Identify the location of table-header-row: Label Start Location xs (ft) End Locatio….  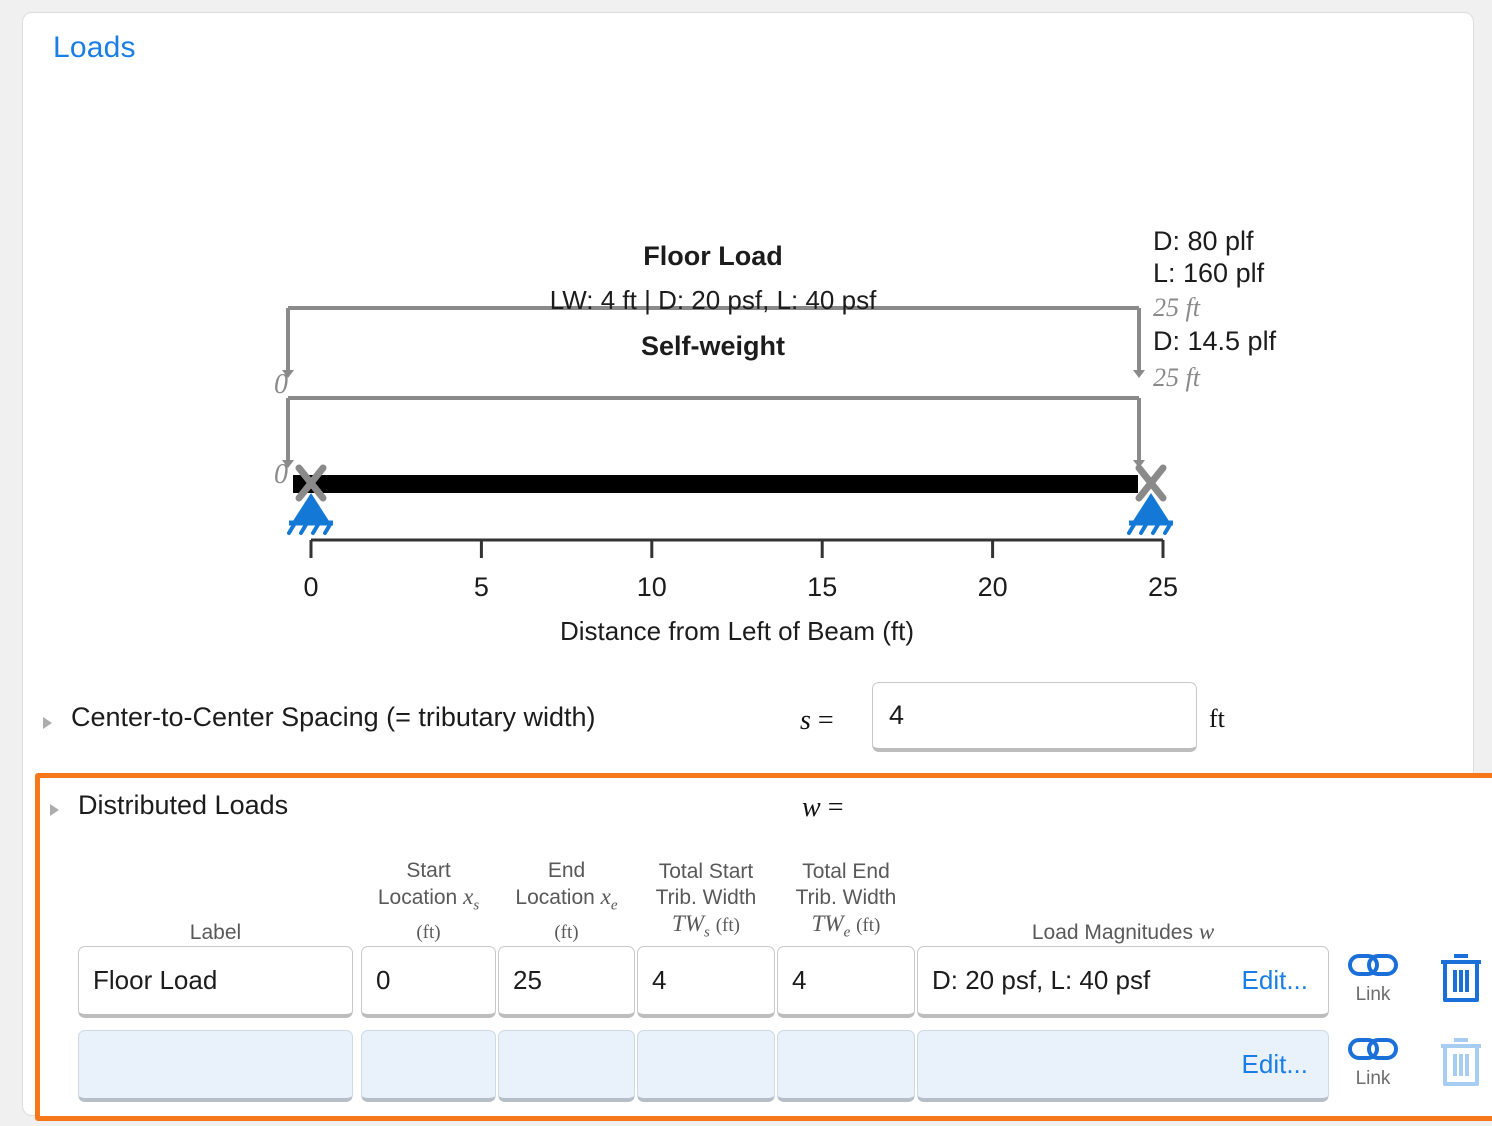
(783, 898).